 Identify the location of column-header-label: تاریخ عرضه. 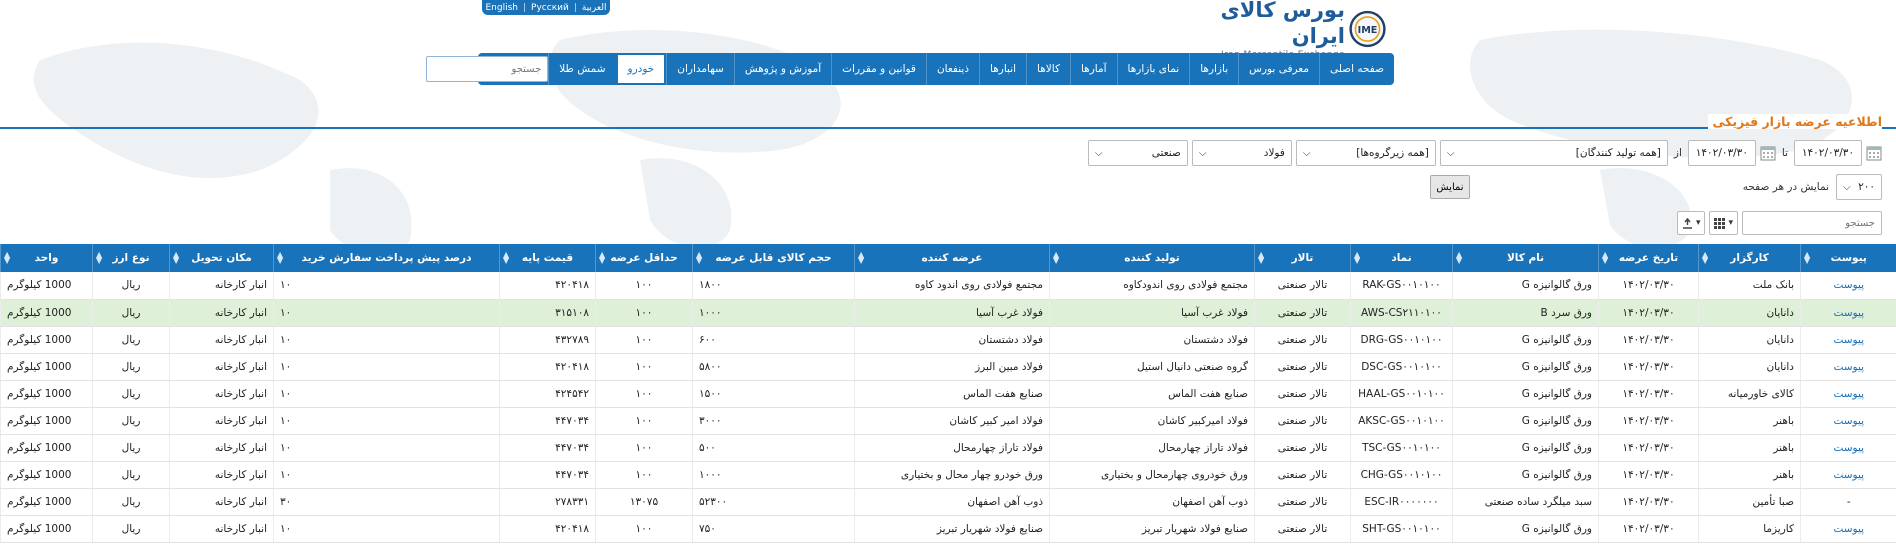
(1648, 258).